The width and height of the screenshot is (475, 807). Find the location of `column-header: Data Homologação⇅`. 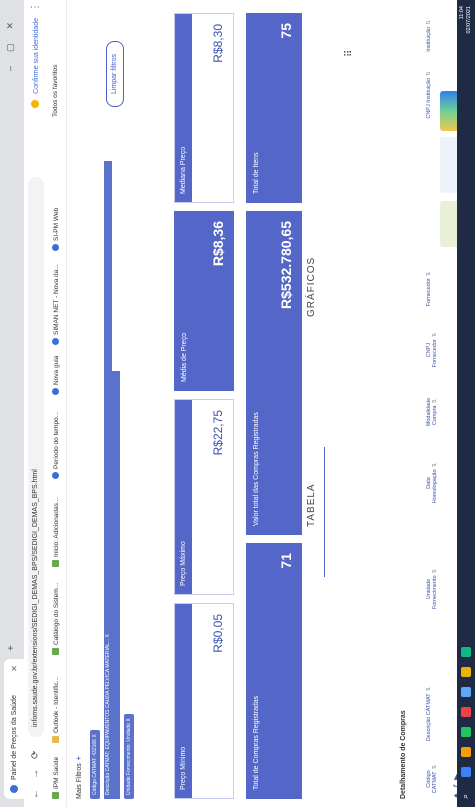

column-header: Data Homologação⇅ is located at coordinates (432, 483).